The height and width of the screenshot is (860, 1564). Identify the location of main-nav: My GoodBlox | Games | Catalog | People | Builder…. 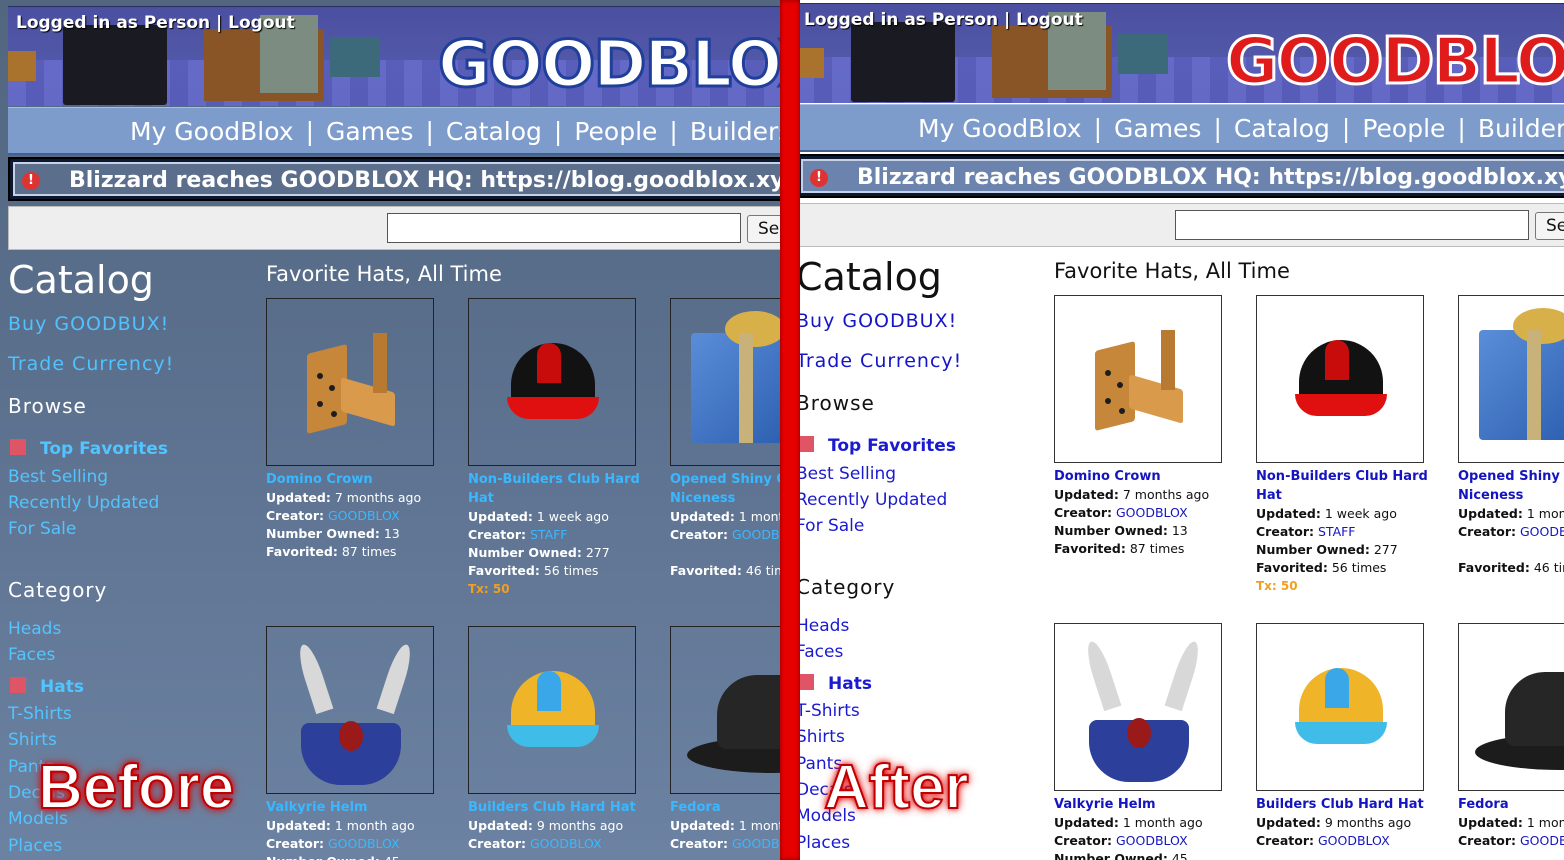
(394, 131).